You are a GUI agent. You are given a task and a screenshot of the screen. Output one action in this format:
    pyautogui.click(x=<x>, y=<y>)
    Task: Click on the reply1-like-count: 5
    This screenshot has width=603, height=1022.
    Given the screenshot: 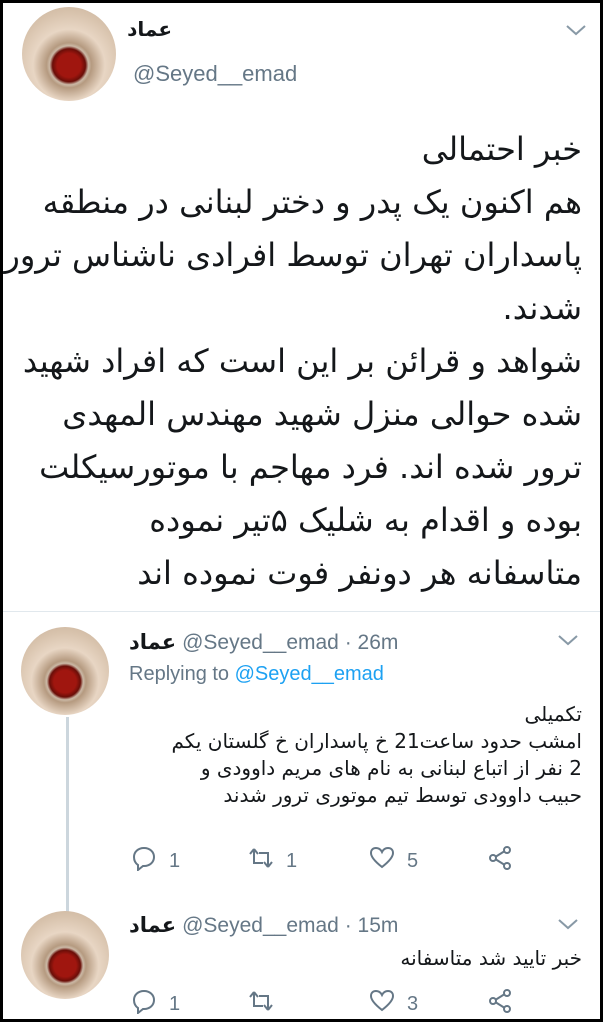 What is the action you would take?
    pyautogui.click(x=413, y=860)
    